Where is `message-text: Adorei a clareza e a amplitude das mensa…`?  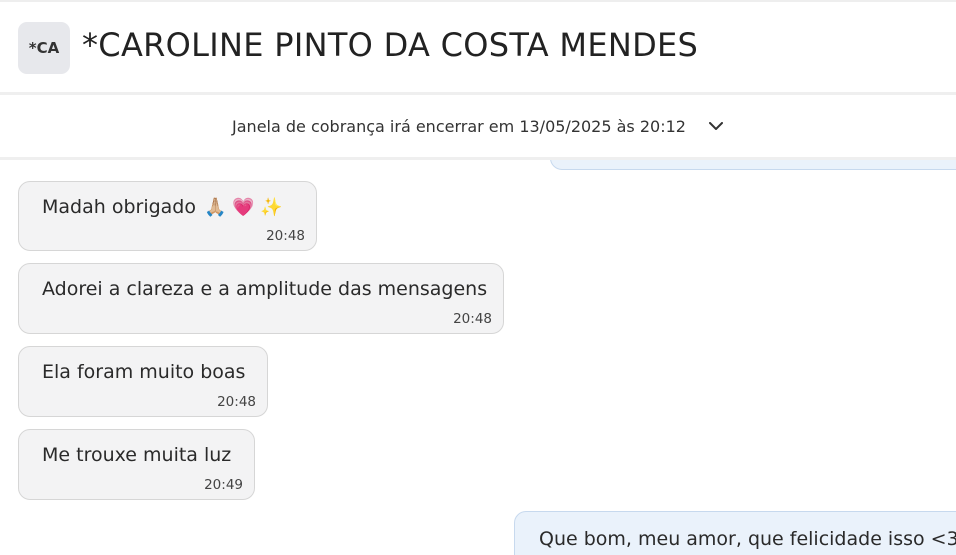
message-text: Adorei a clareza e a amplitude das mensa… is located at coordinates (265, 289).